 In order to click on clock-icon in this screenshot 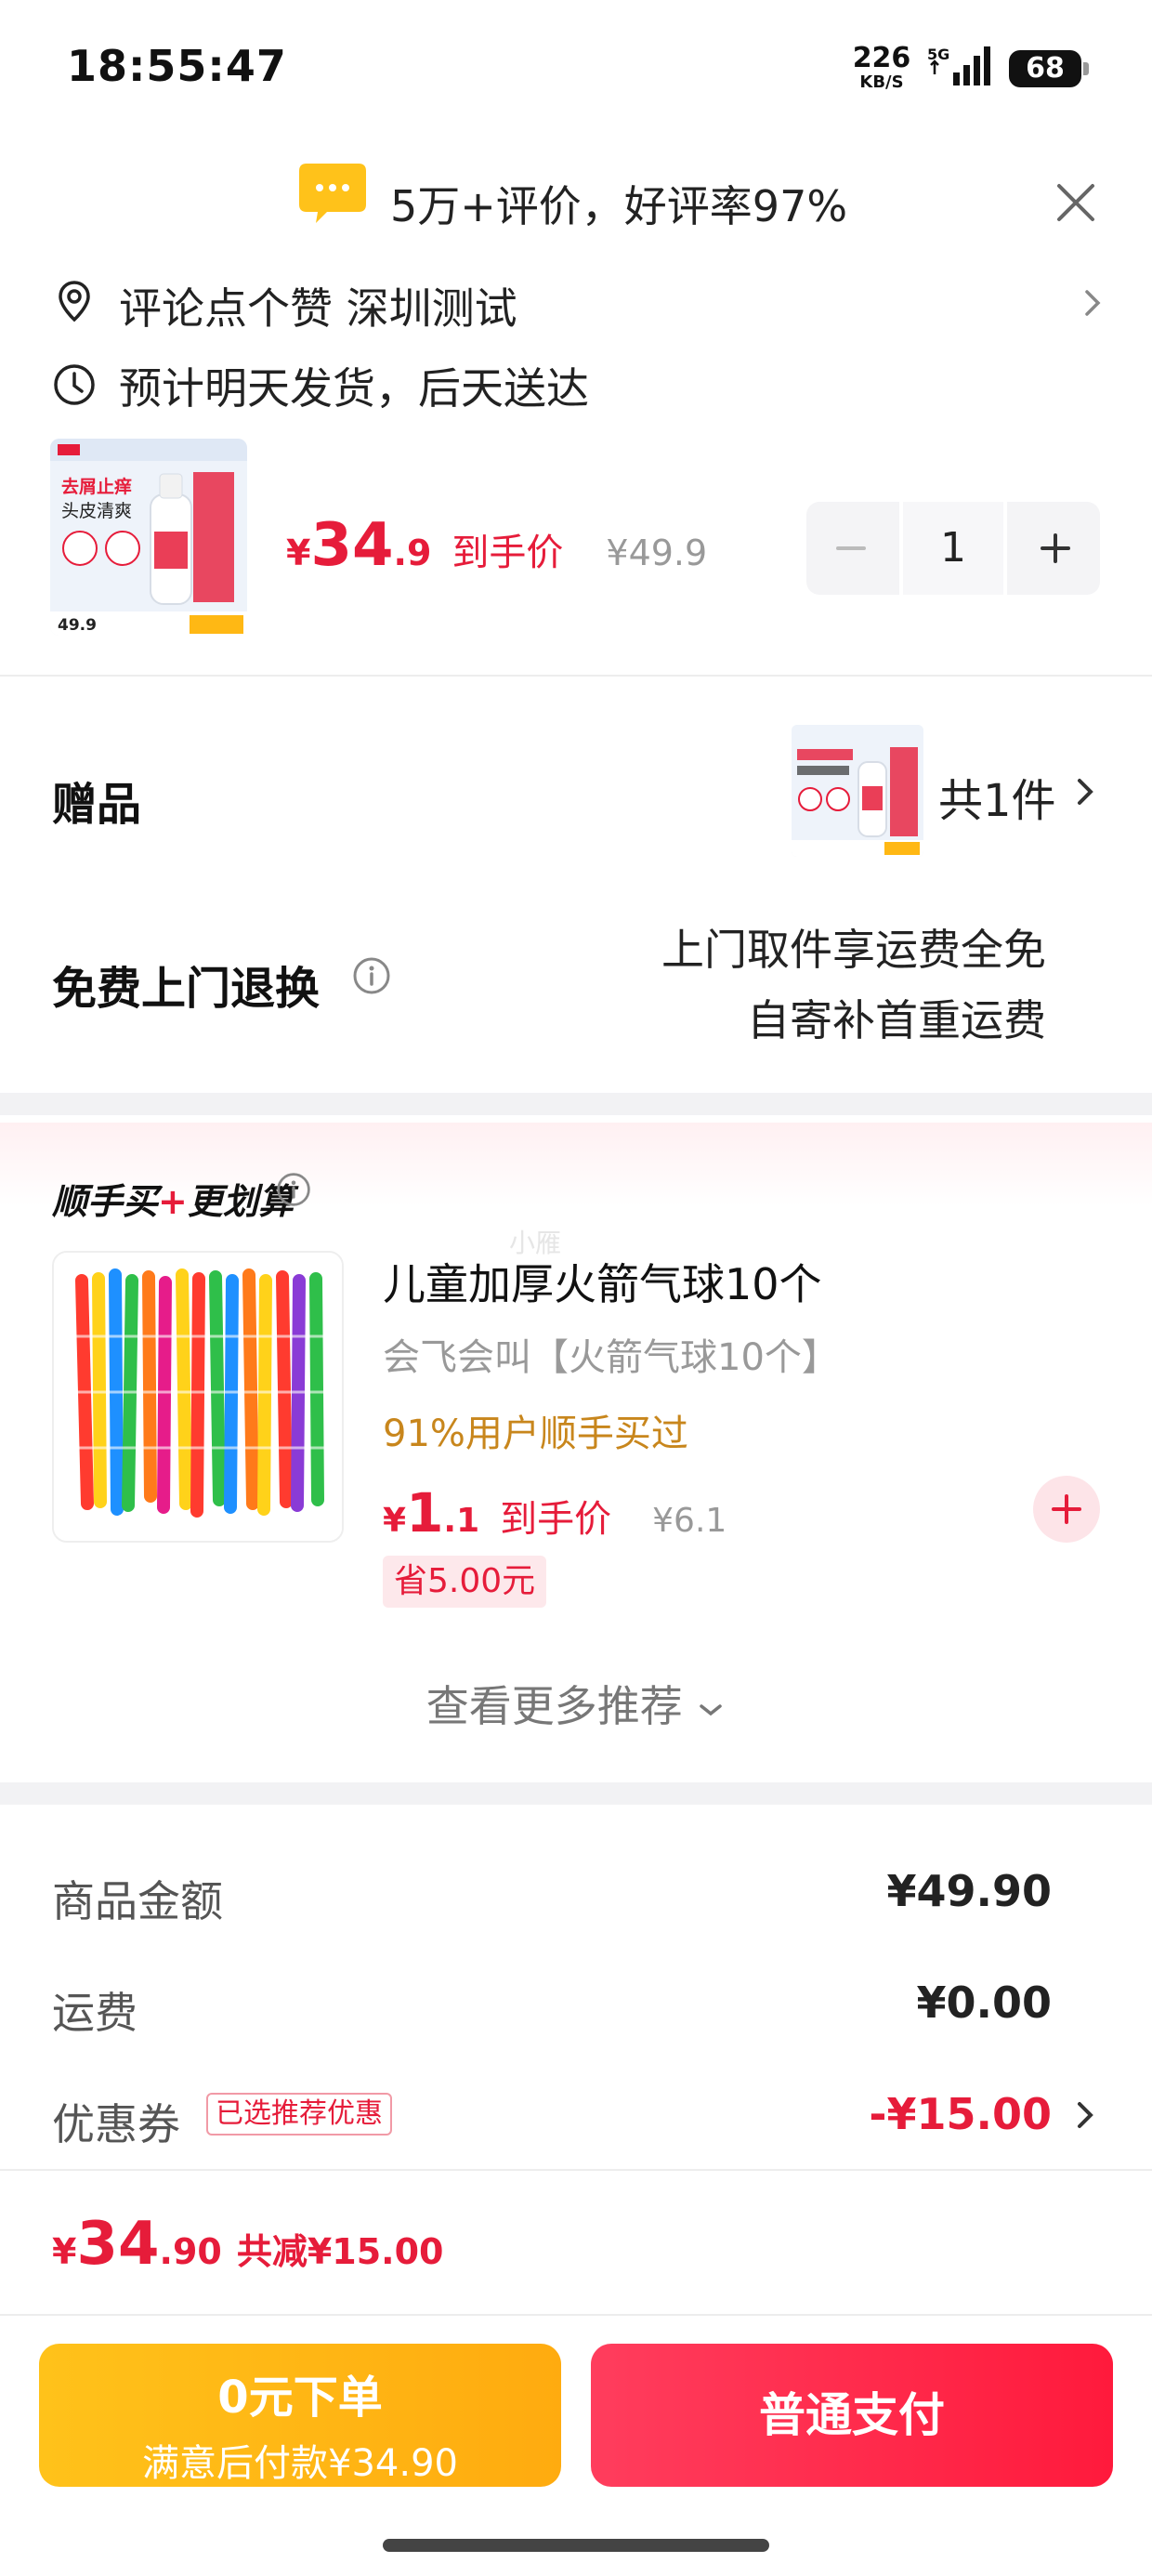, I will do `click(74, 384)`.